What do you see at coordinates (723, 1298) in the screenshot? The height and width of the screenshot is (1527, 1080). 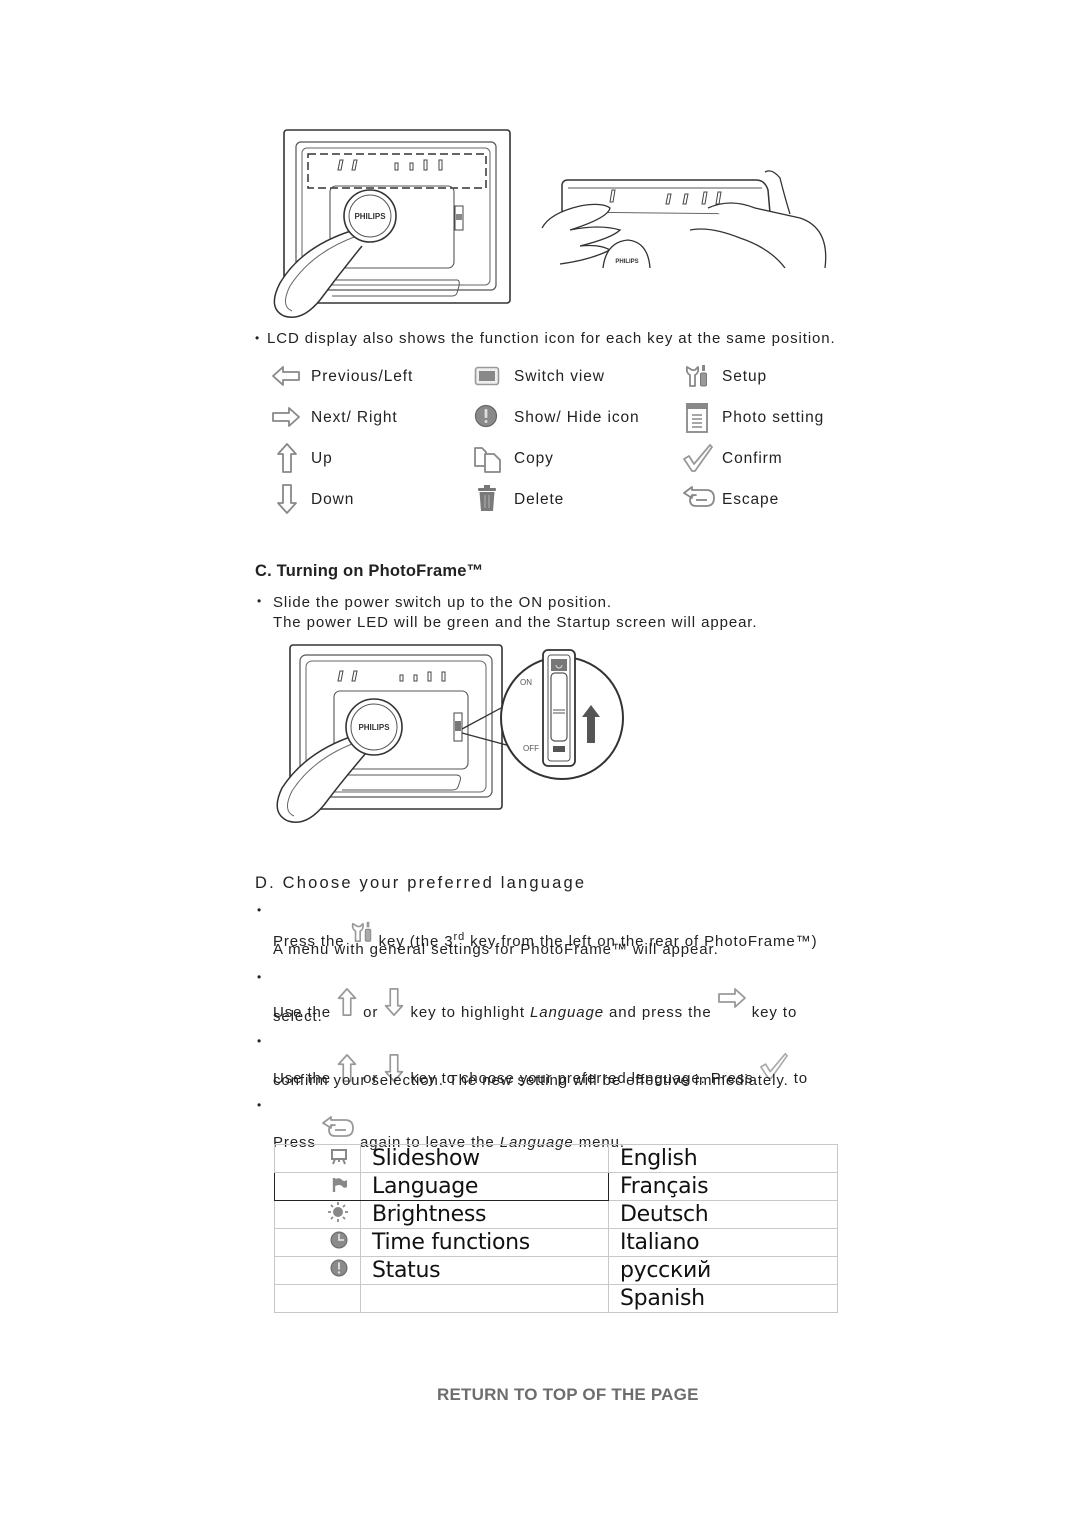 I see `language-option: Spanish` at bounding box center [723, 1298].